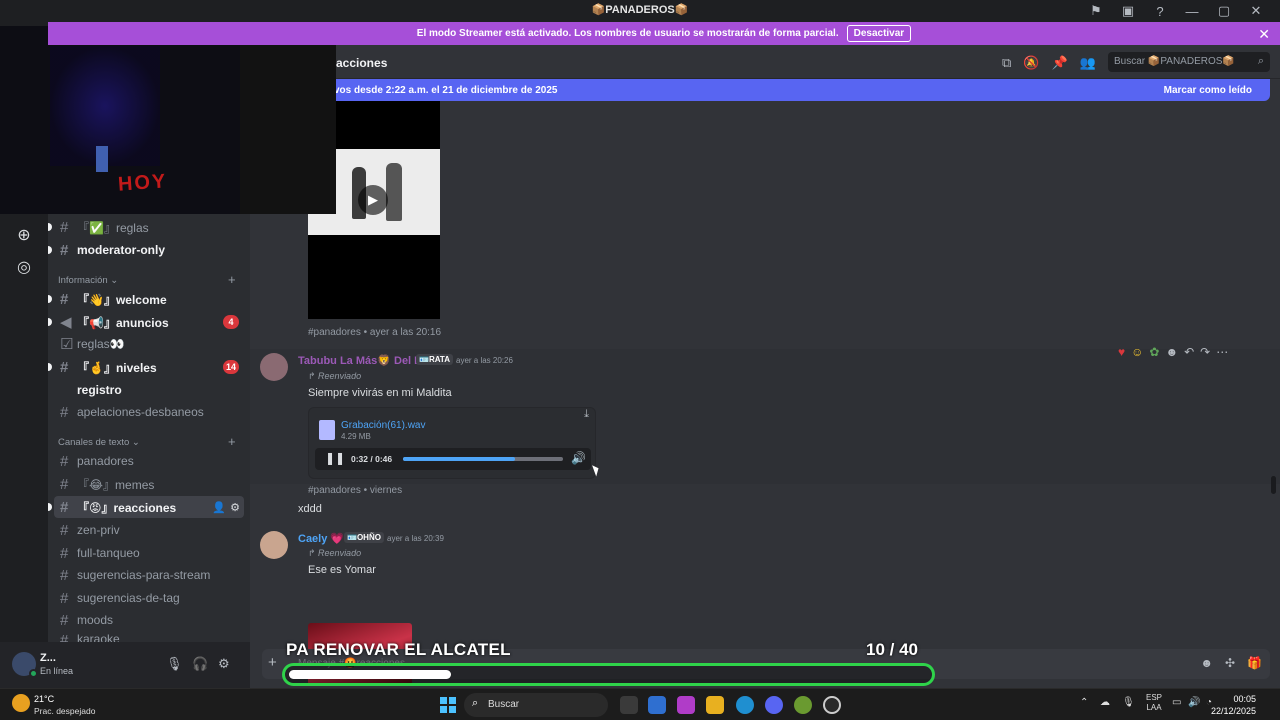  I want to click on forward-source: #panadores • viernes, so click(355, 490).